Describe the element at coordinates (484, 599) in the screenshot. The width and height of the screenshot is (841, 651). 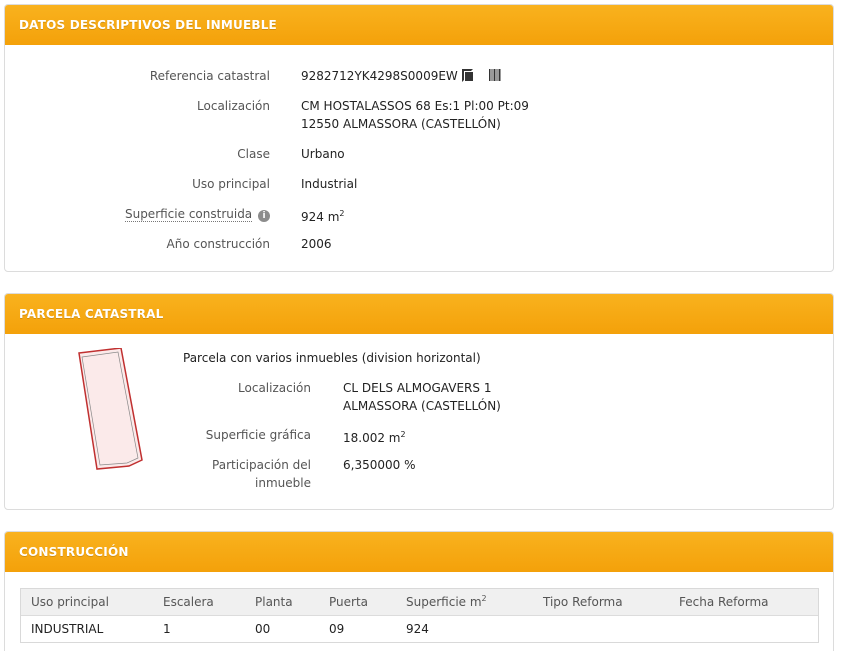
I see `col-superficie-sup: 2` at that location.